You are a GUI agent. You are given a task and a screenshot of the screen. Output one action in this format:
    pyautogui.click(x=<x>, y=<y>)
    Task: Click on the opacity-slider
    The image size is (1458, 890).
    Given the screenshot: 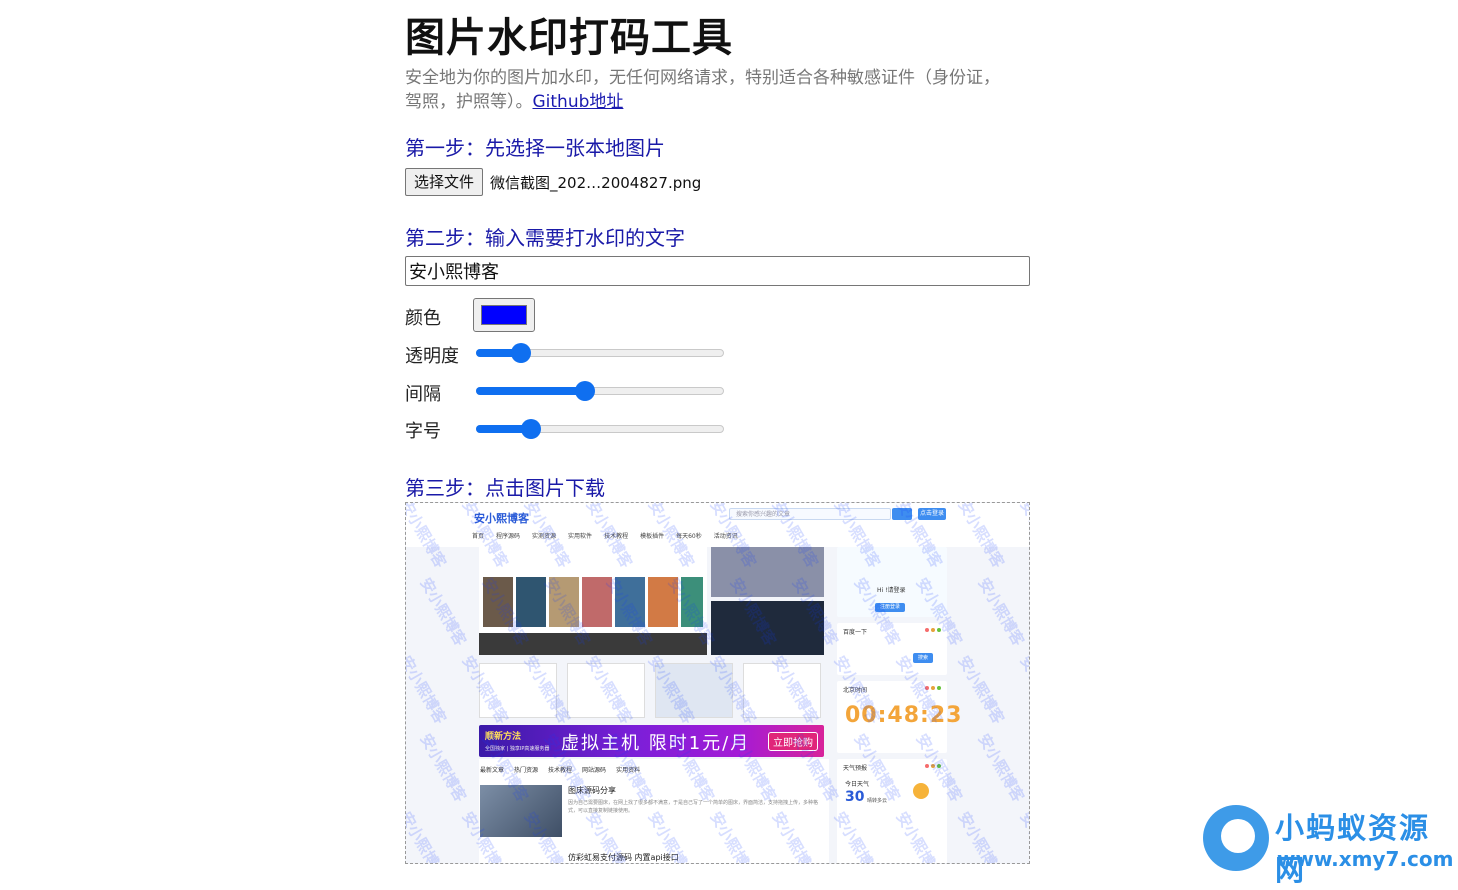 What is the action you would take?
    pyautogui.click(x=600, y=353)
    